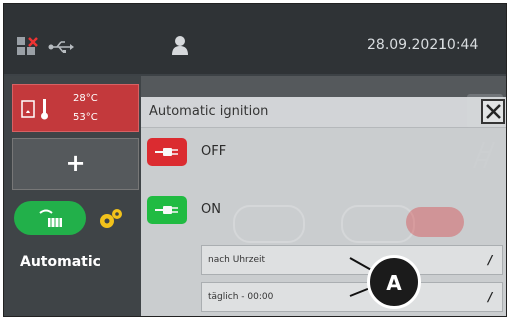 The image size is (510, 320). I want to click on callout-label: A, so click(394, 283).